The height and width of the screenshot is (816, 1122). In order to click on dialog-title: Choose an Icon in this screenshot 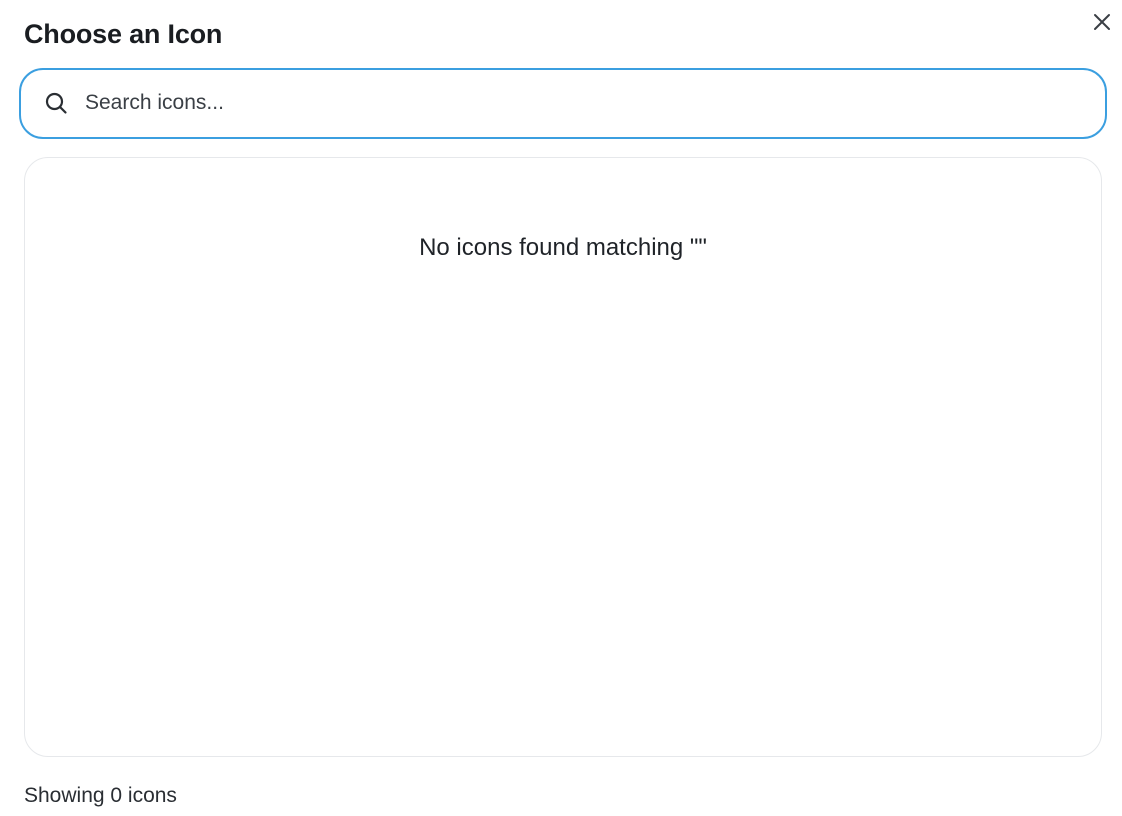, I will do `click(123, 34)`.